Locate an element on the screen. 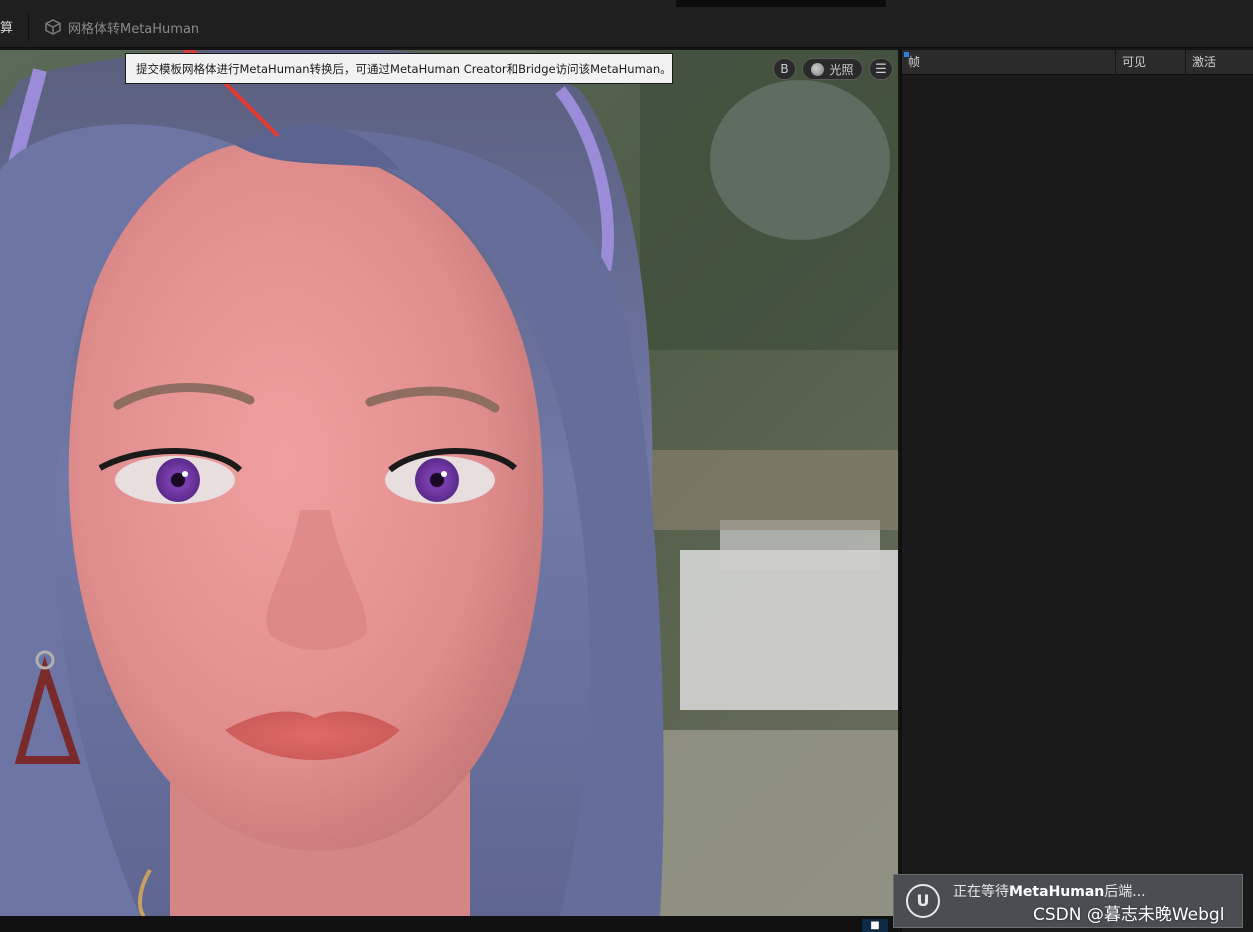  hamburger-icon: ☰ is located at coordinates (881, 69).